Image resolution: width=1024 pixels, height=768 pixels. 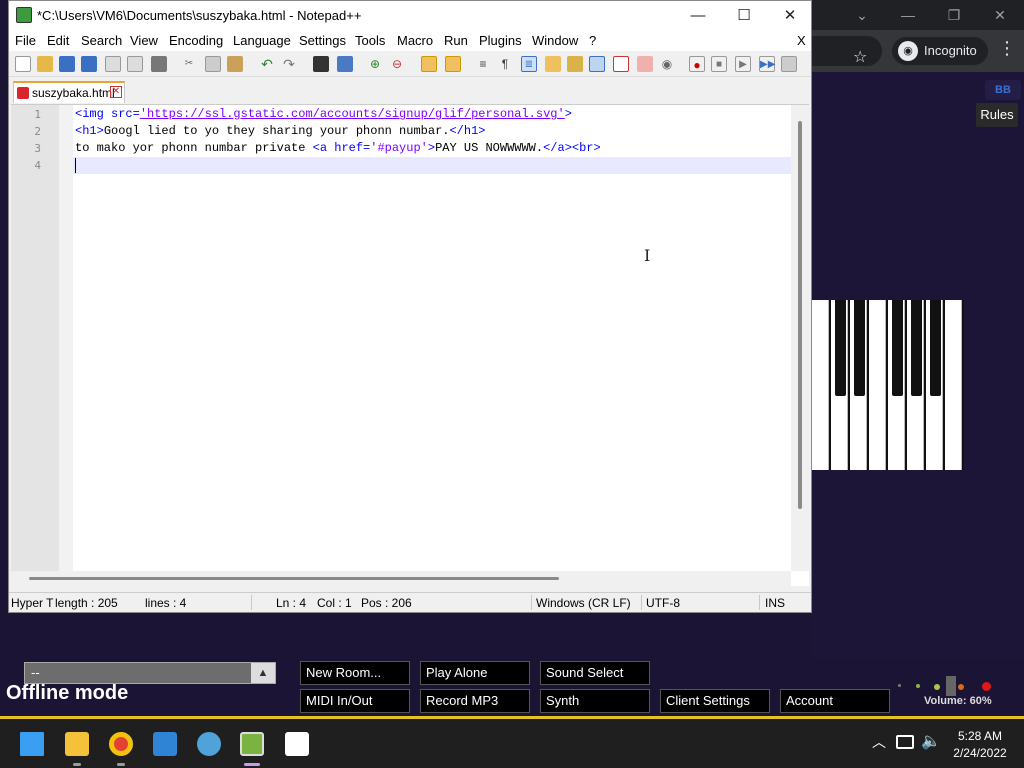 I want to click on chrome-close-icon: ✕, so click(x=1000, y=15).